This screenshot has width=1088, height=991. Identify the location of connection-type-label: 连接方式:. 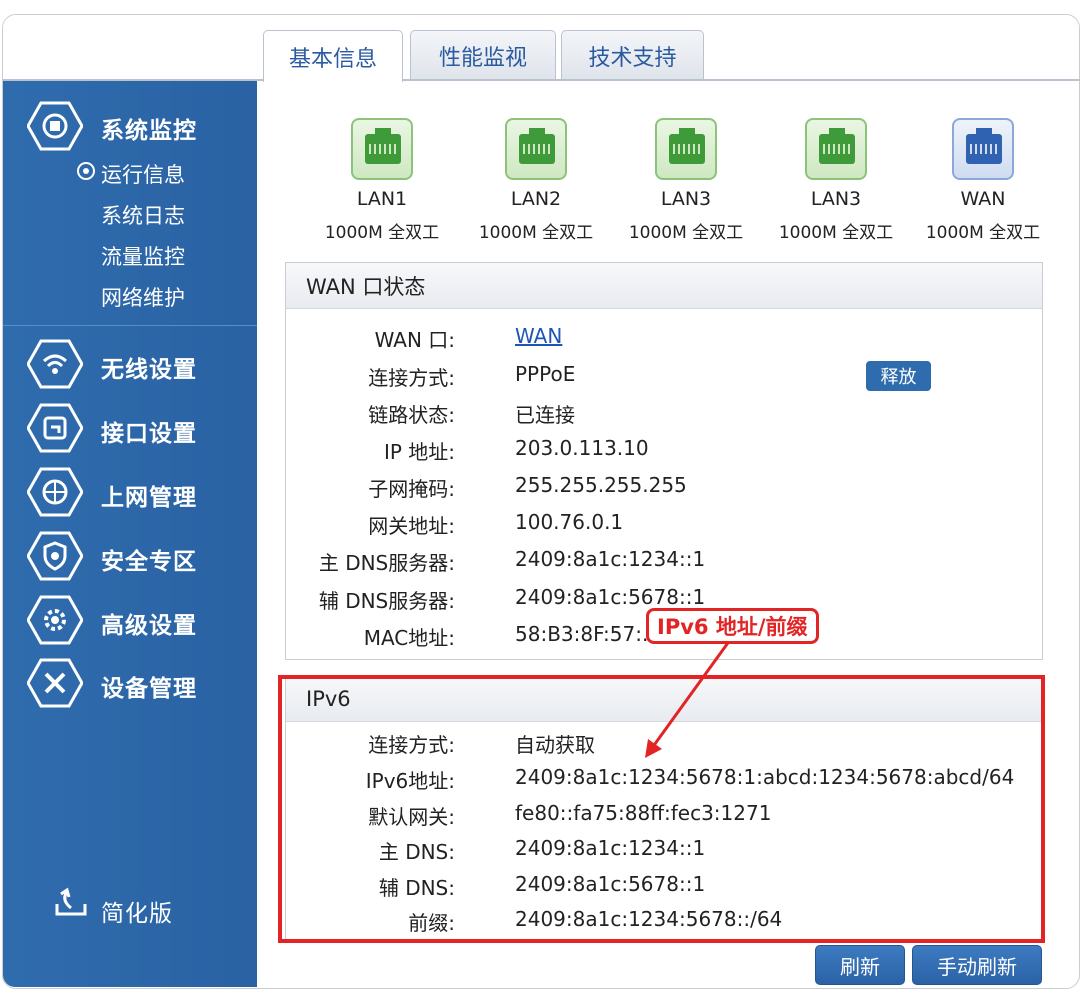
(411, 378).